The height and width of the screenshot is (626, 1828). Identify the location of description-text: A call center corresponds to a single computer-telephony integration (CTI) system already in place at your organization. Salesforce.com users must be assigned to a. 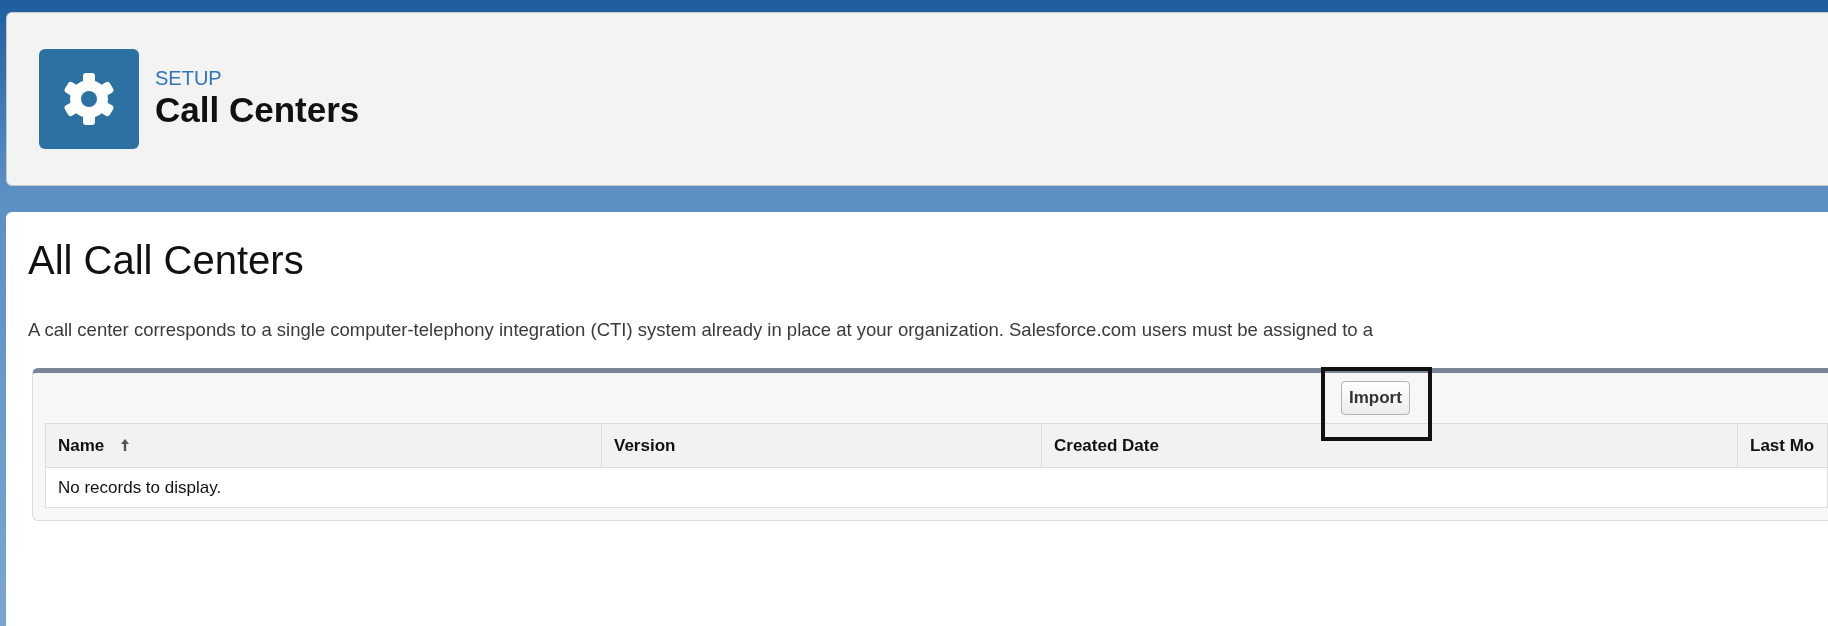
(701, 330).